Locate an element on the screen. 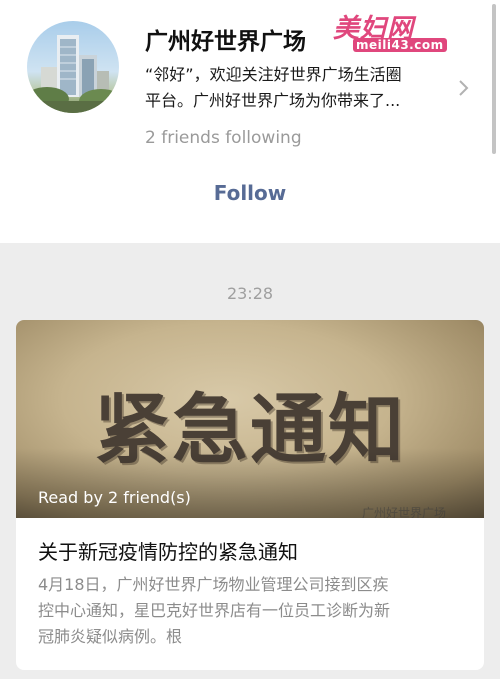 The width and height of the screenshot is (500, 679). message-timestamp: 23:28 is located at coordinates (250, 293).